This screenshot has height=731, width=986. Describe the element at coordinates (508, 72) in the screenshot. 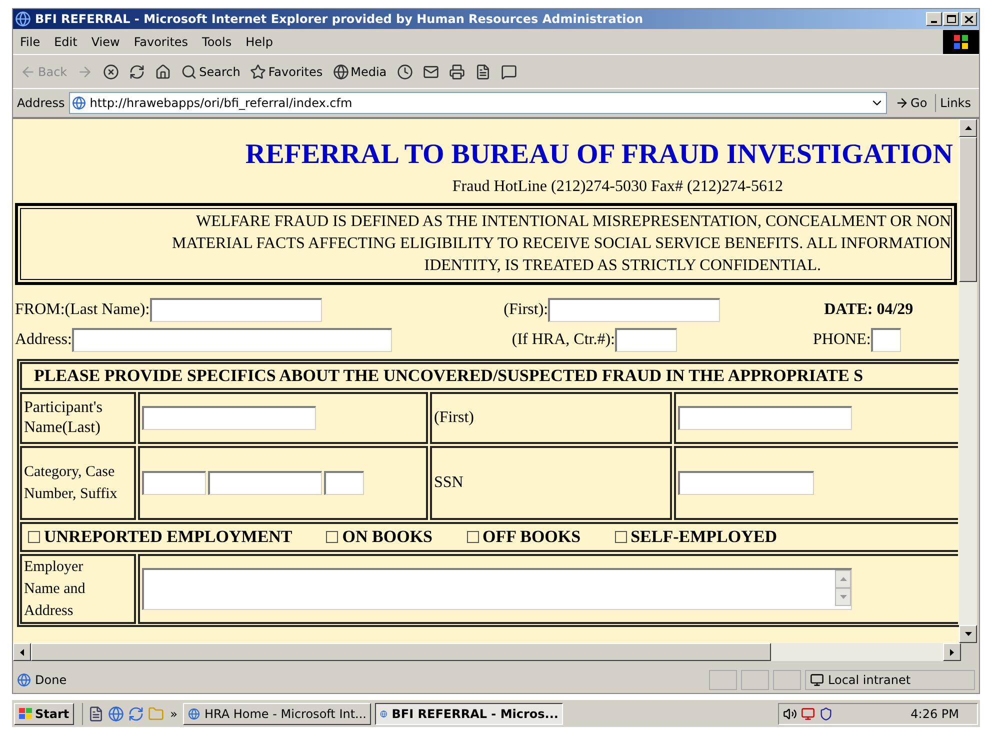

I see `speech-bubble-icon` at that location.